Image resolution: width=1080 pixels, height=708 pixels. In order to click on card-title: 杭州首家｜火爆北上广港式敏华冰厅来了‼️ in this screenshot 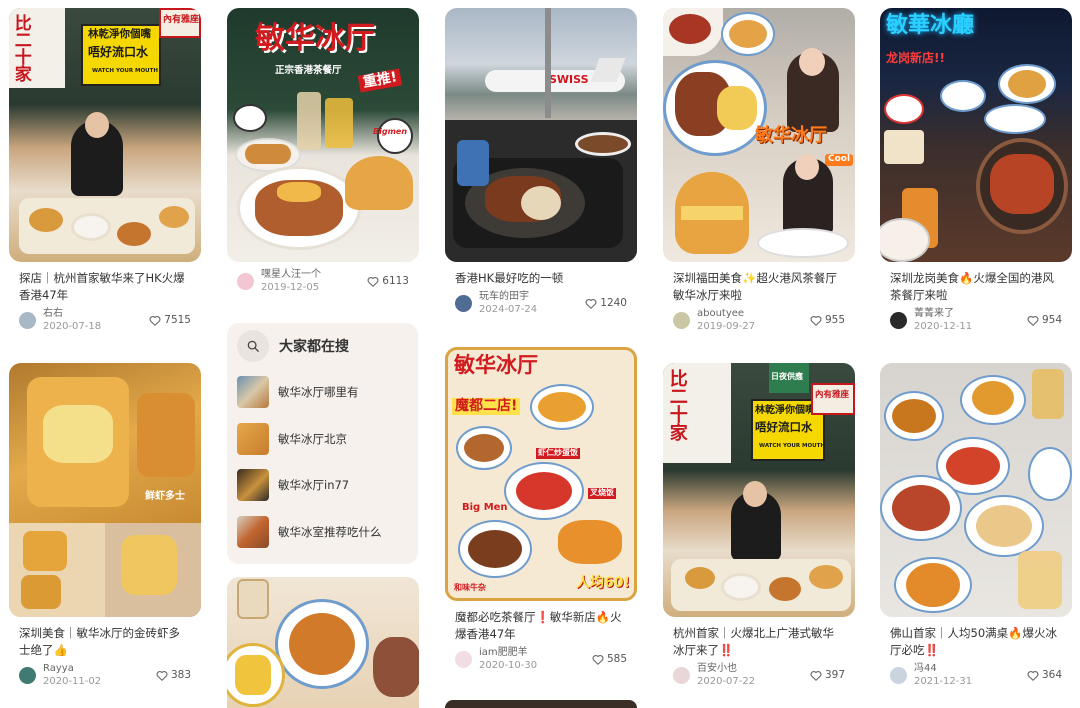, I will do `click(759, 642)`.